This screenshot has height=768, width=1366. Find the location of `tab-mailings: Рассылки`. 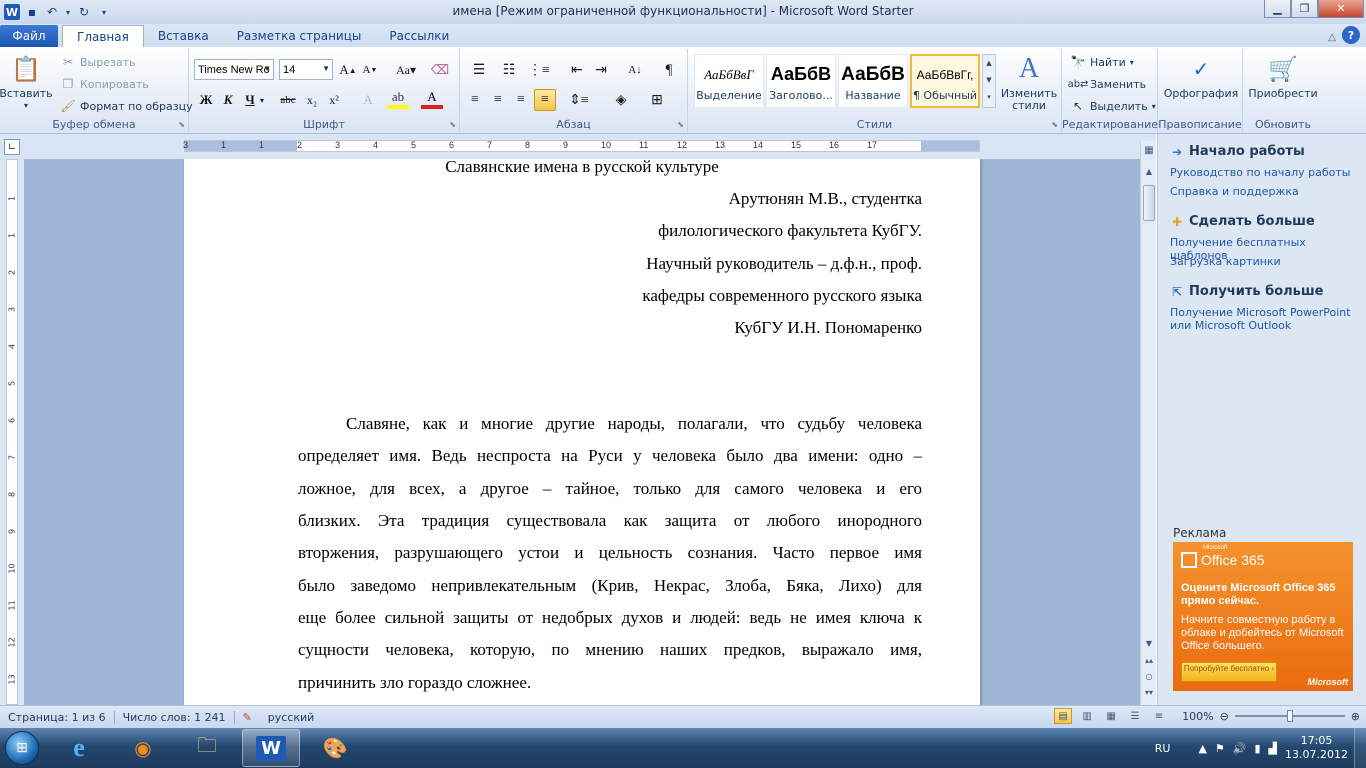

tab-mailings: Рассылки is located at coordinates (419, 36).